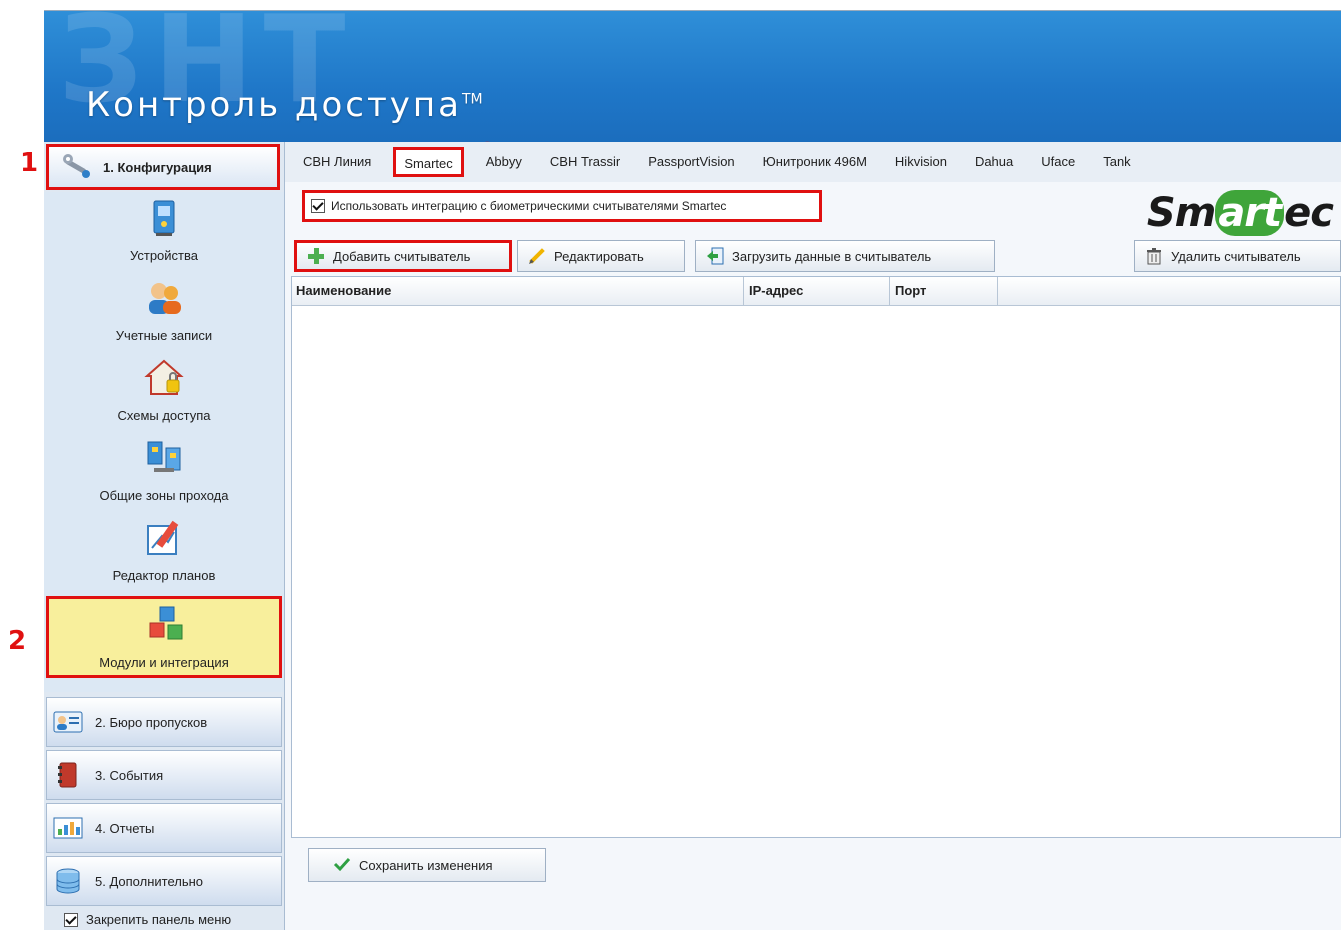  What do you see at coordinates (428, 162) in the screenshot?
I see `tab-smartec: Smartec` at bounding box center [428, 162].